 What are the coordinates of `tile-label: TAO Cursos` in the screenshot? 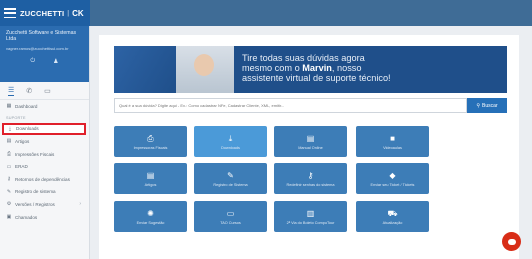 It's located at (230, 222).